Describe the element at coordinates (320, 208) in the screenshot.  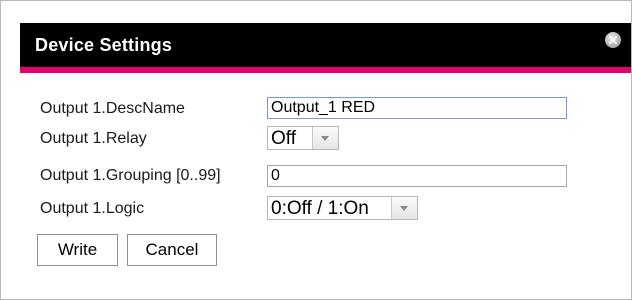
I see `logic-select-value: 0:Off / 1:On` at that location.